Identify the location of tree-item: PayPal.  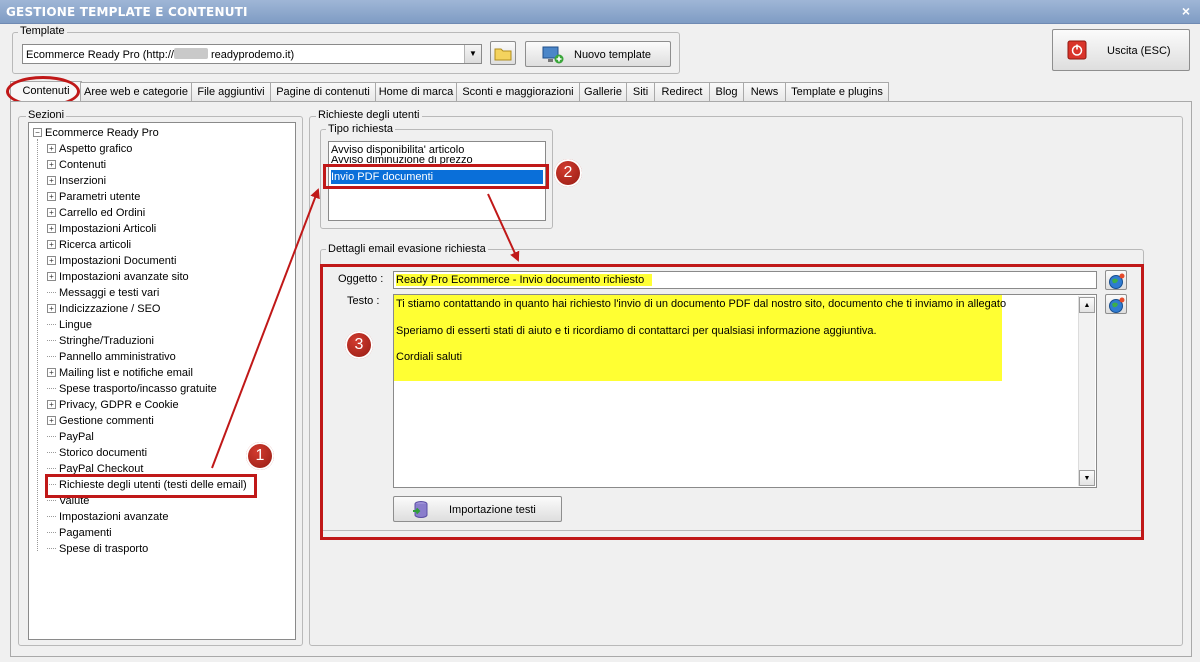
(70, 437).